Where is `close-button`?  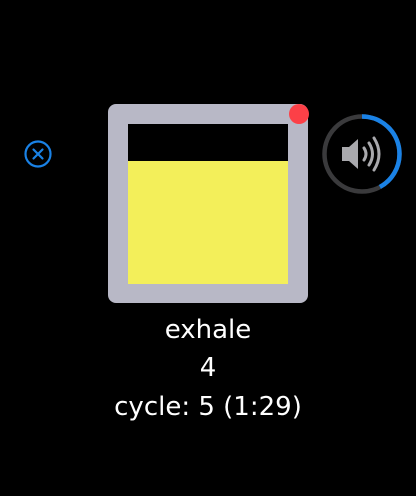 close-button is located at coordinates (38, 154).